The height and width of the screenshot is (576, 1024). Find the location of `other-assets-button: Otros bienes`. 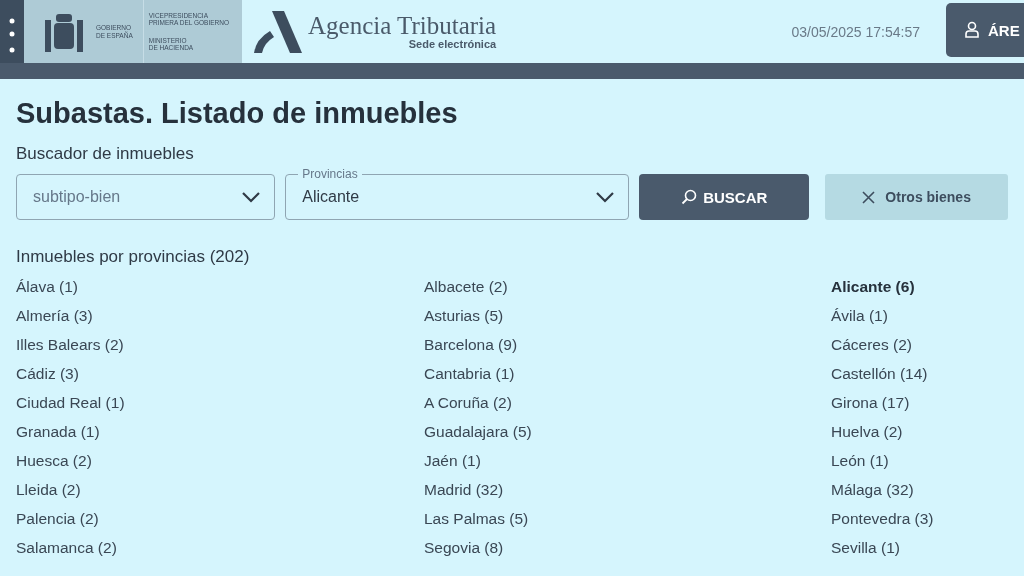

other-assets-button: Otros bienes is located at coordinates (916, 197).